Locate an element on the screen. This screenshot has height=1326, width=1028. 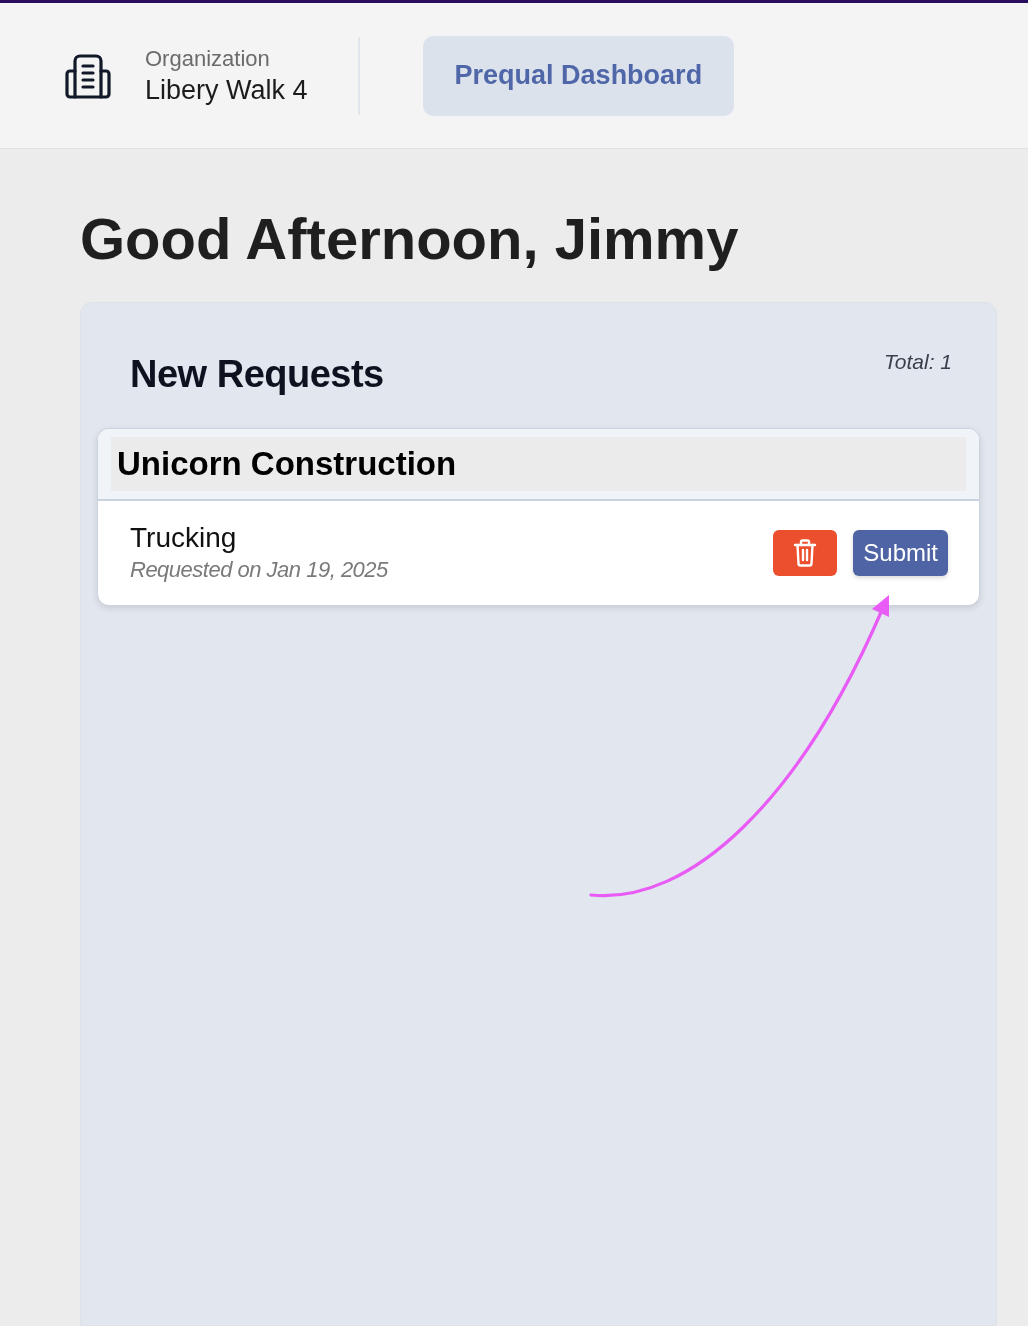
request-date: Requested on Jan 19, 2025 is located at coordinates (259, 570).